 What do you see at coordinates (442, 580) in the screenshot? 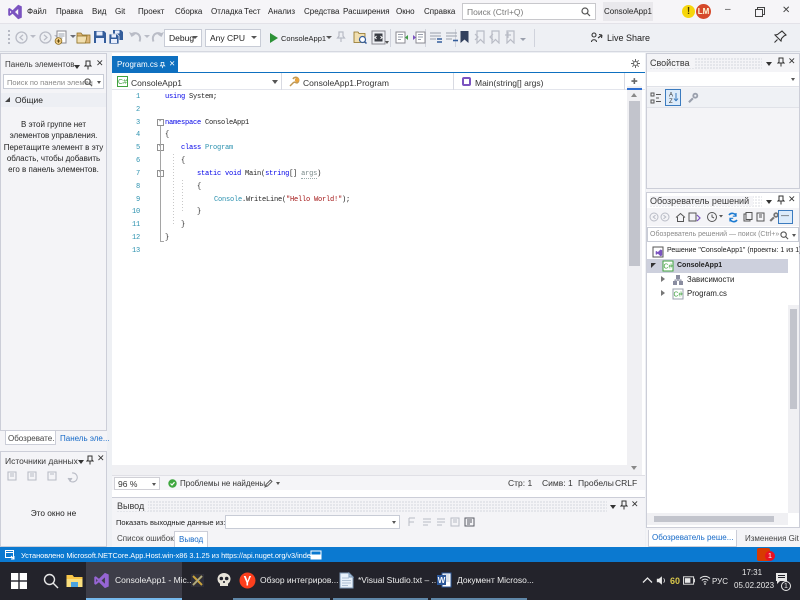
I see `svg-text: W` at bounding box center [442, 580].